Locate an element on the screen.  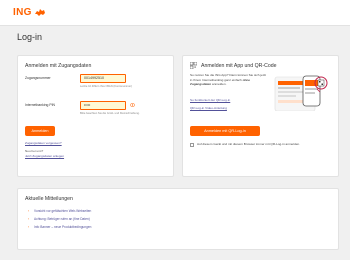
create-credentials-link: Jetzt Zugangsdaten anlegen is located at coordinates (44, 156).